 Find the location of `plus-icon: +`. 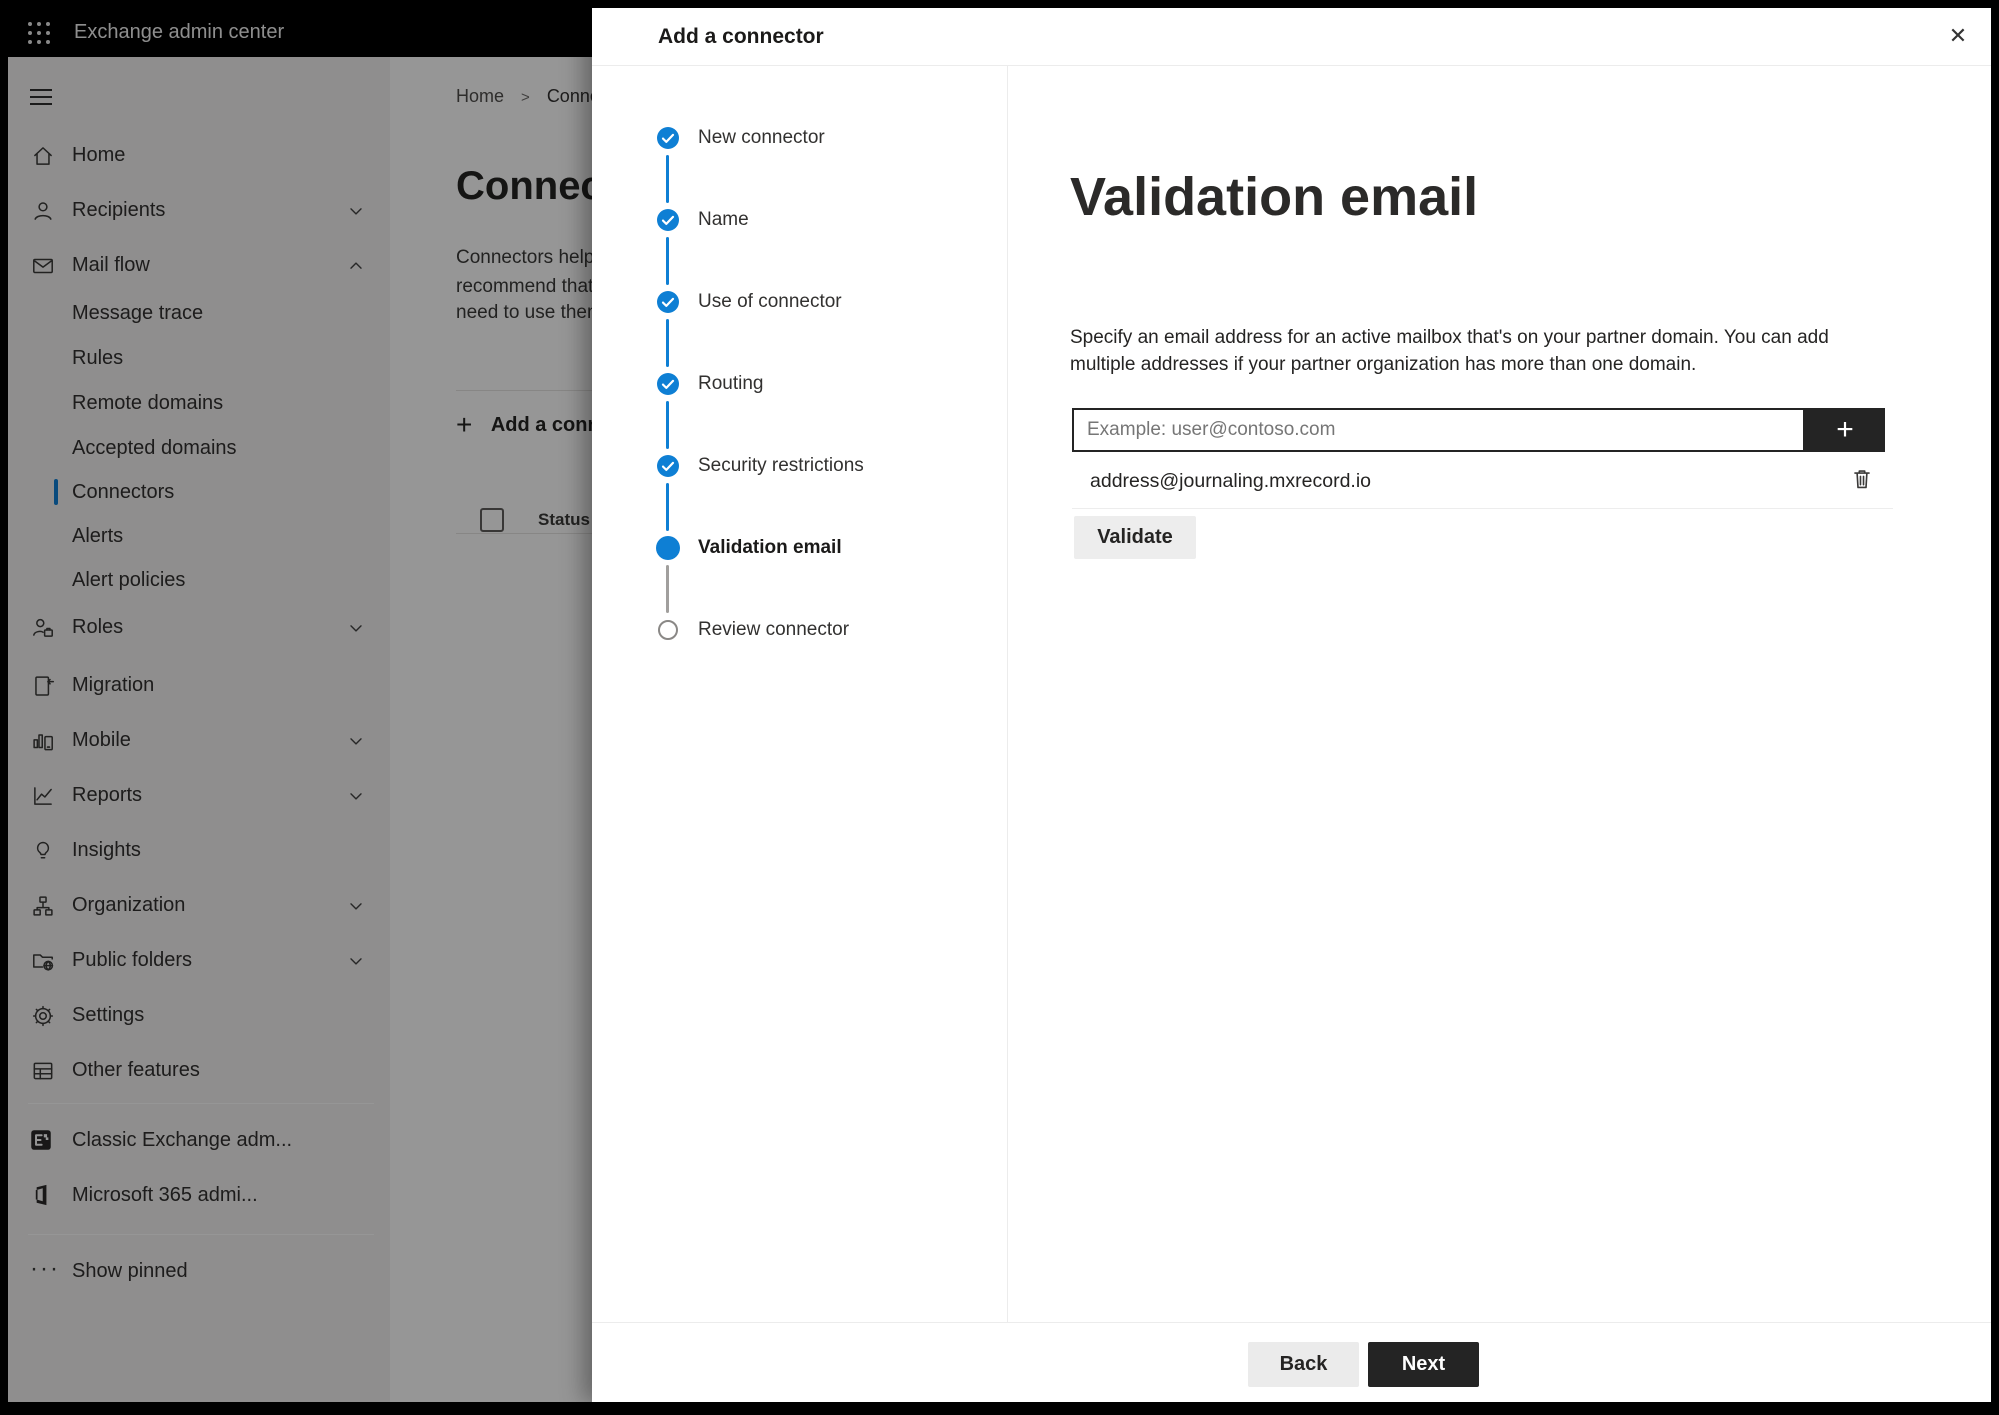

plus-icon: + is located at coordinates (1845, 429).